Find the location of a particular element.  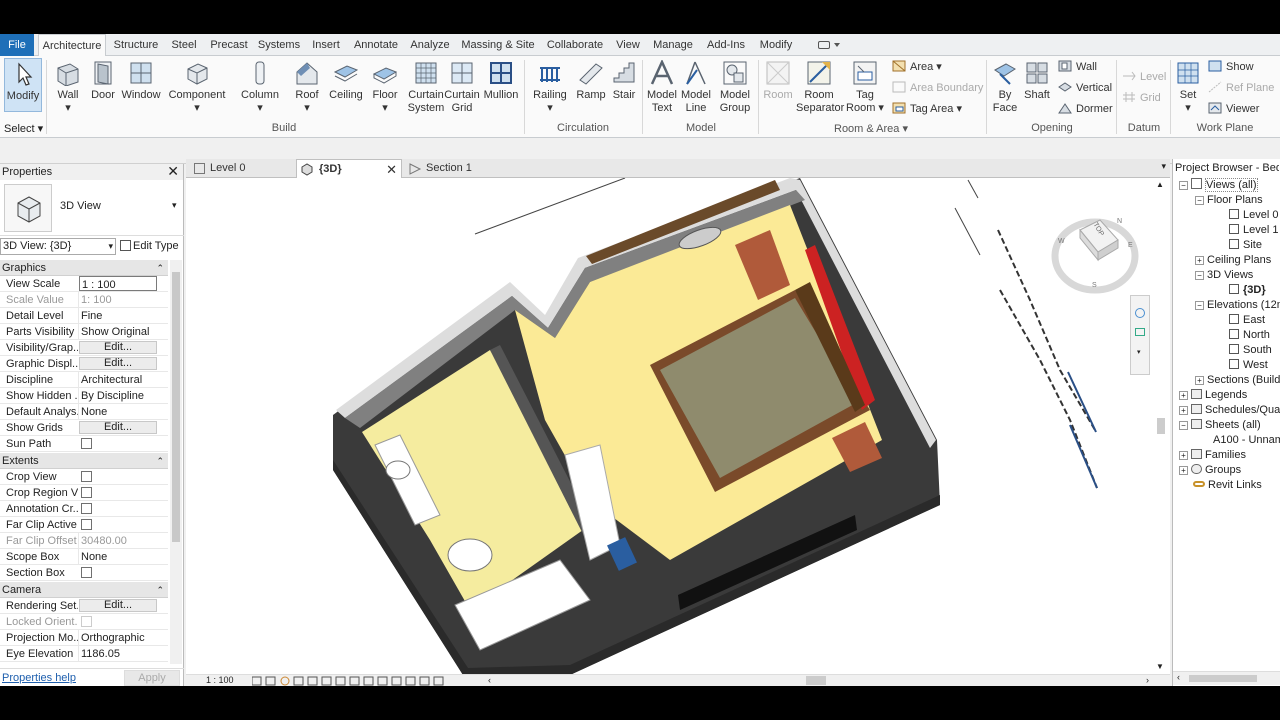

scroll-up-icon: ▲ is located at coordinates (1160, 184).